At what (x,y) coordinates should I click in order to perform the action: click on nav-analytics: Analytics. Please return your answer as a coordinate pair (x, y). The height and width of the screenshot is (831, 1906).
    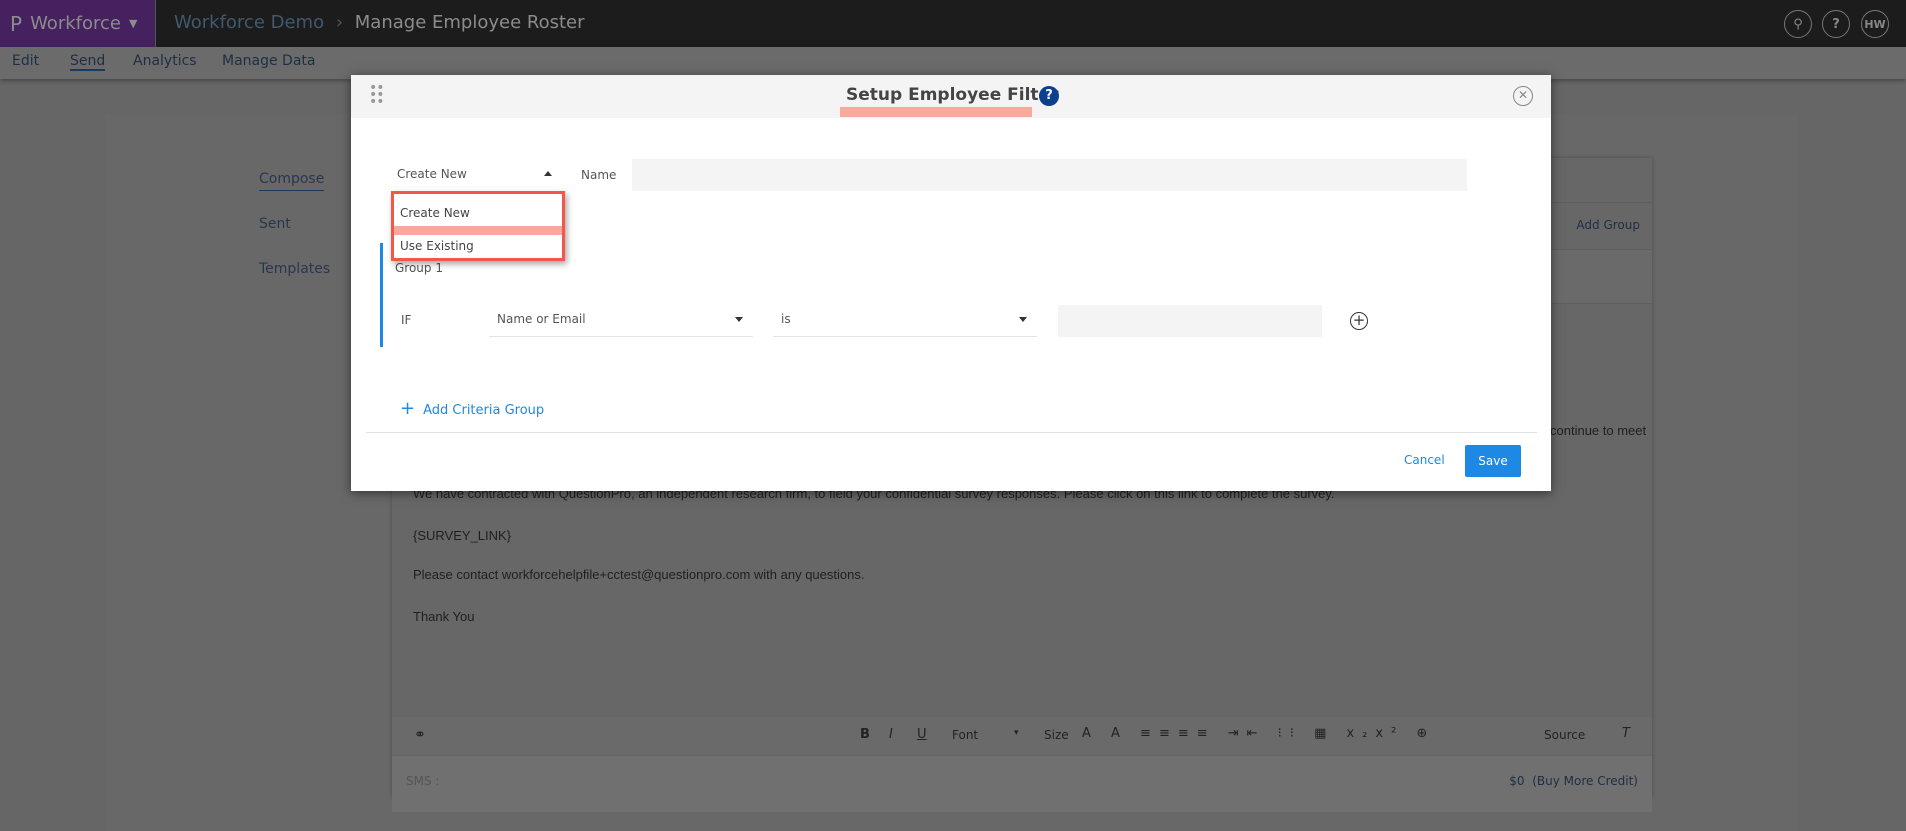
    Looking at the image, I should click on (165, 61).